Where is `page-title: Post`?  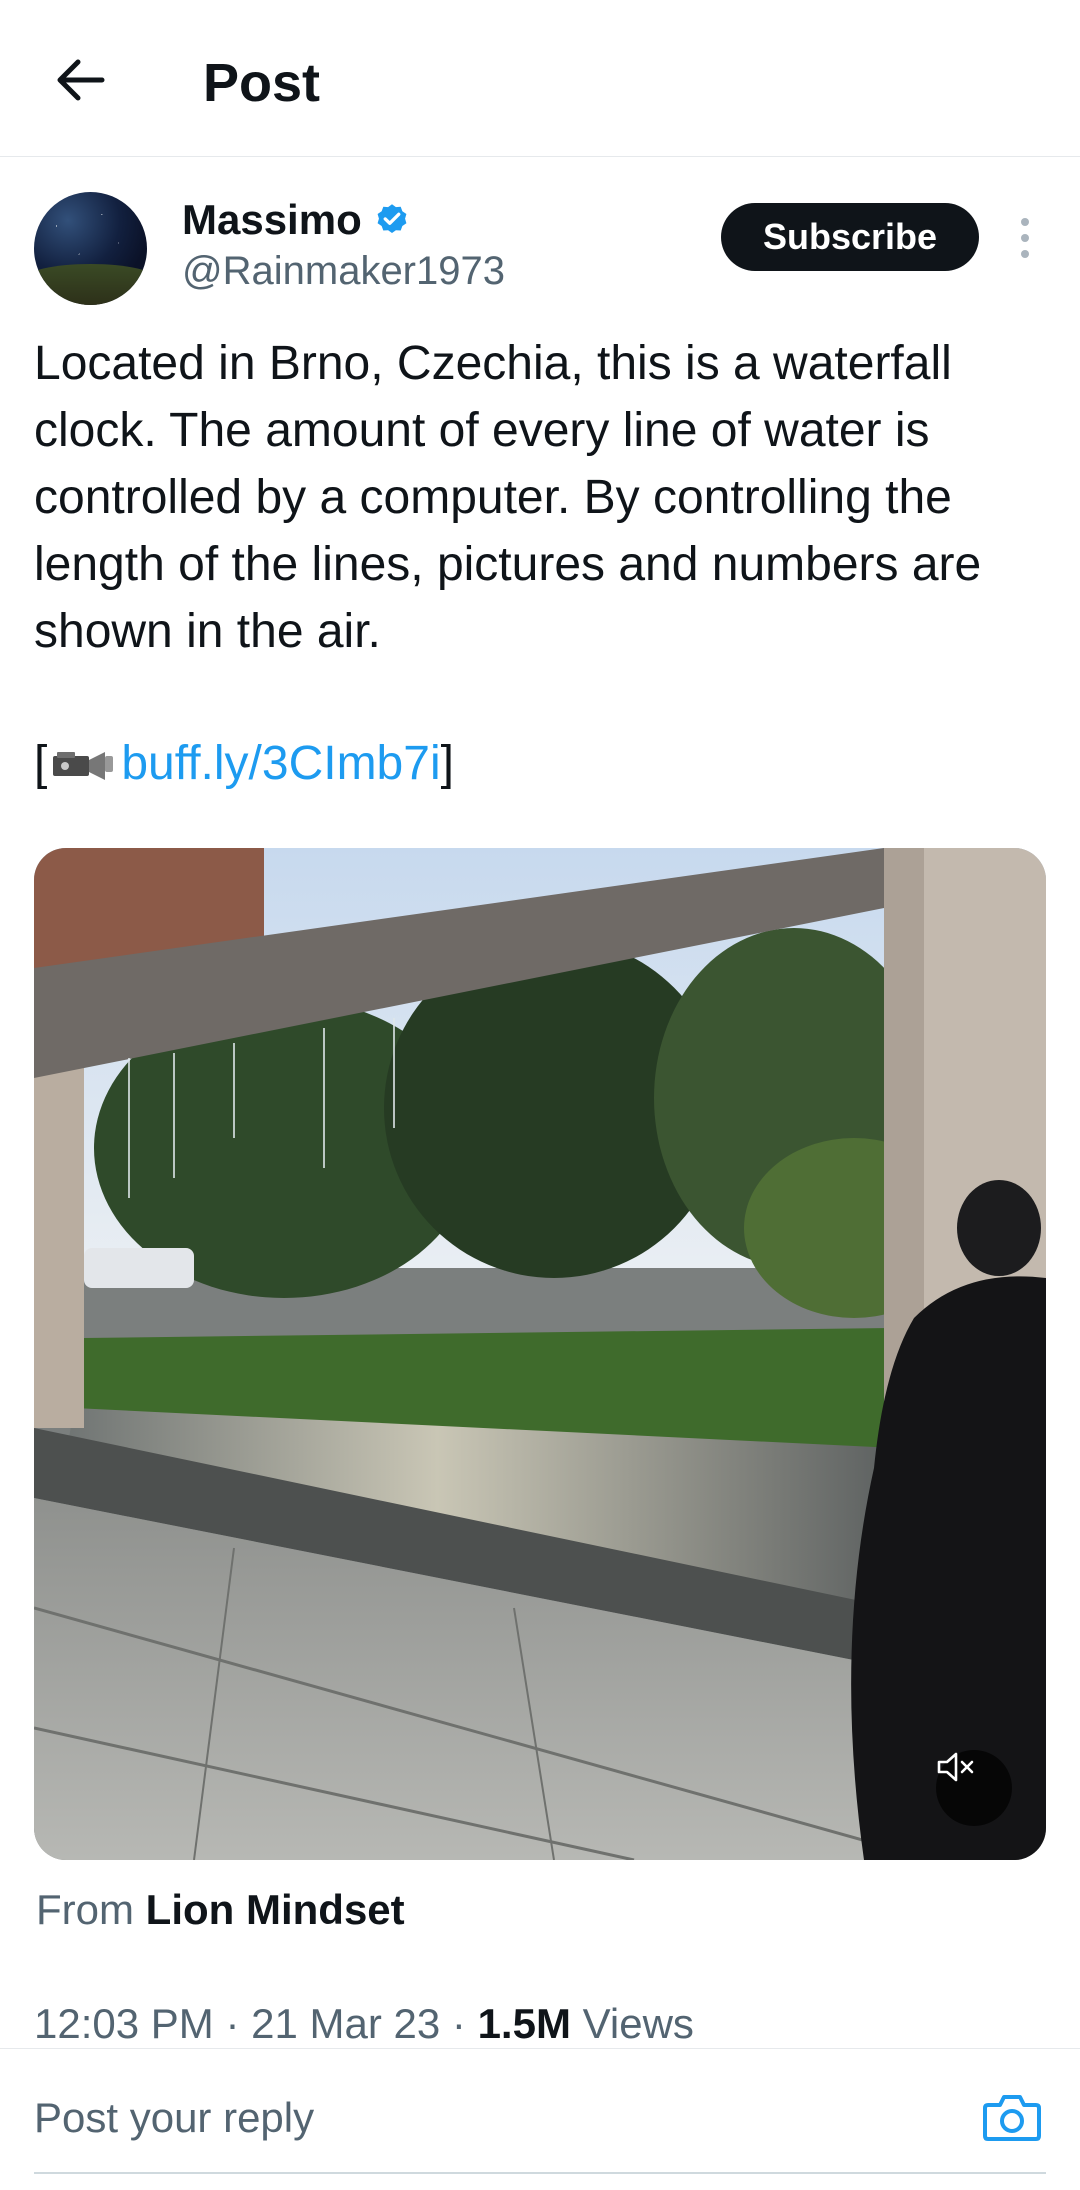
page-title: Post is located at coordinates (262, 83).